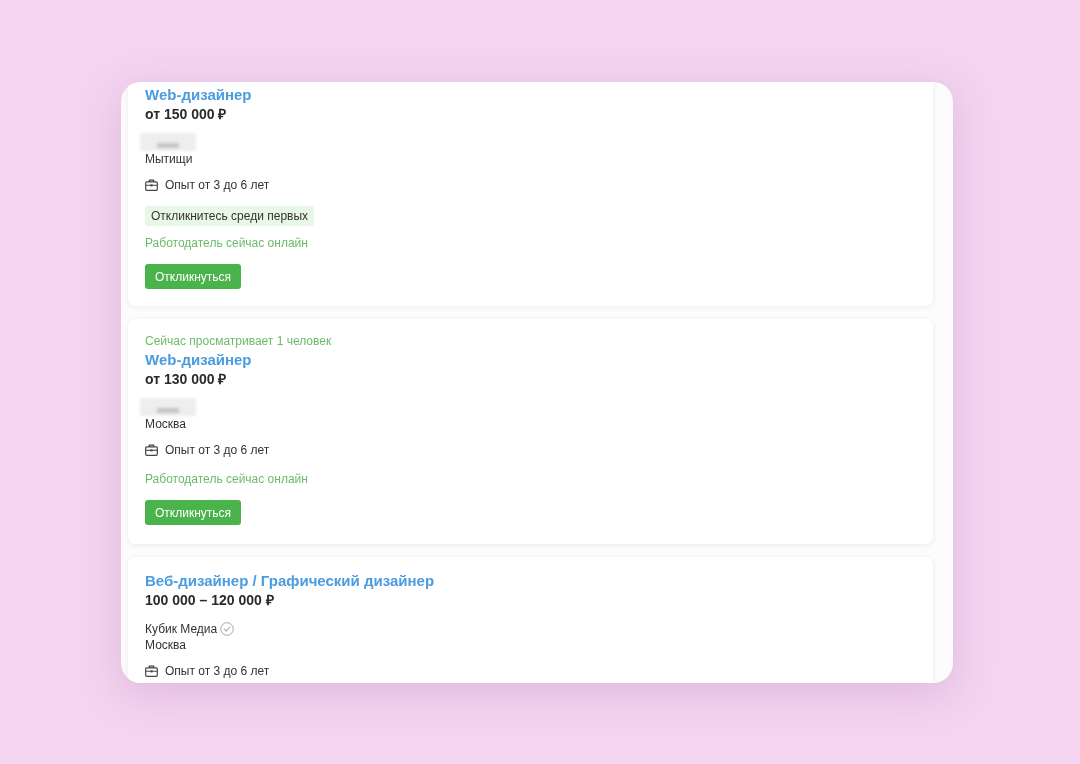 This screenshot has width=1080, height=764. What do you see at coordinates (186, 114) in the screenshot?
I see `salary-text: от 150 000 ₽` at bounding box center [186, 114].